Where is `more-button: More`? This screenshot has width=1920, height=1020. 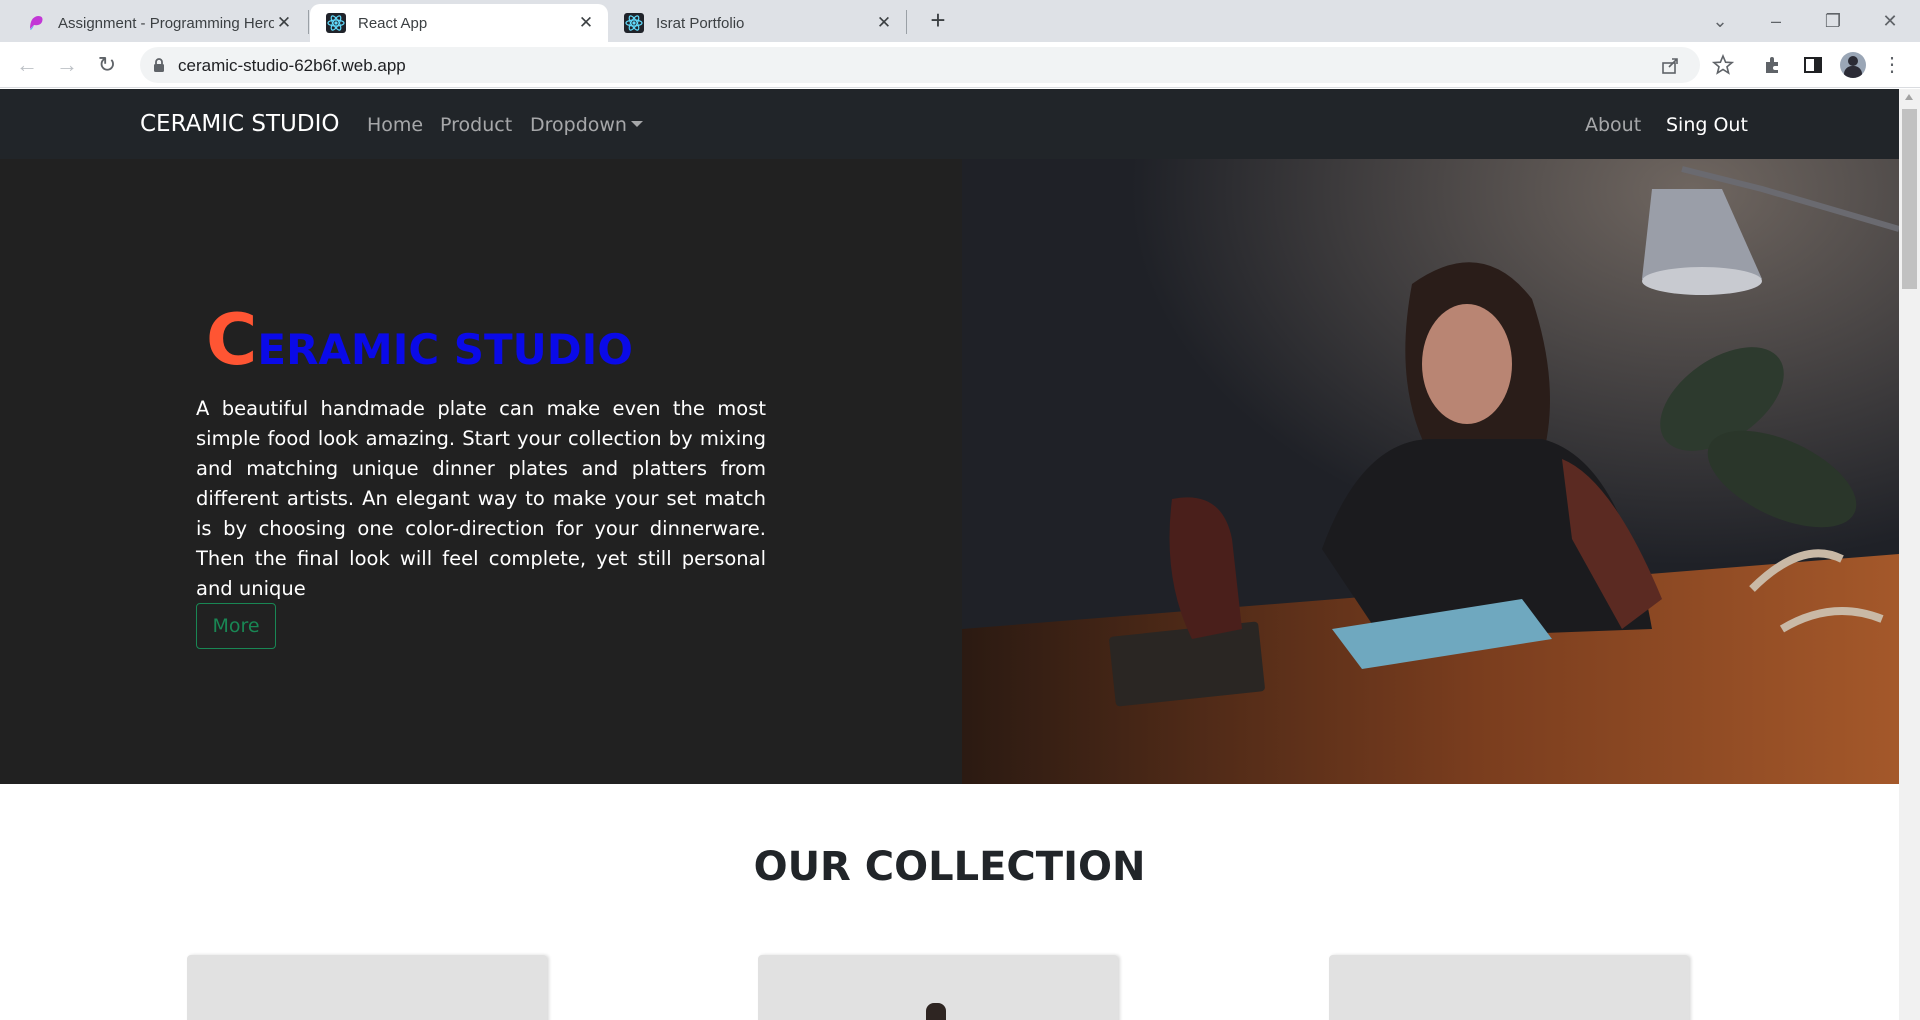 more-button: More is located at coordinates (236, 626).